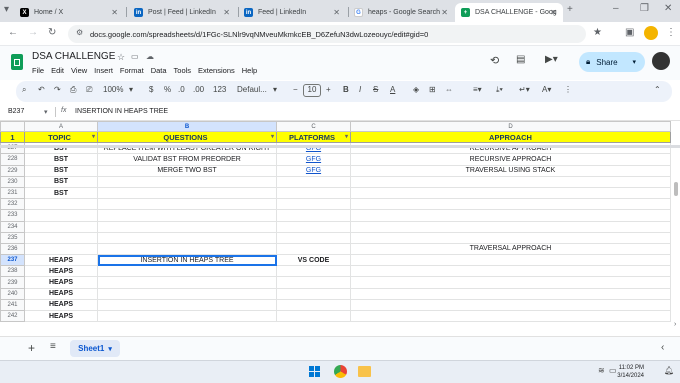 The width and height of the screenshot is (680, 383). What do you see at coordinates (477, 89) in the screenshot?
I see `horizontal-align-icon: ≡▾` at bounding box center [477, 89].